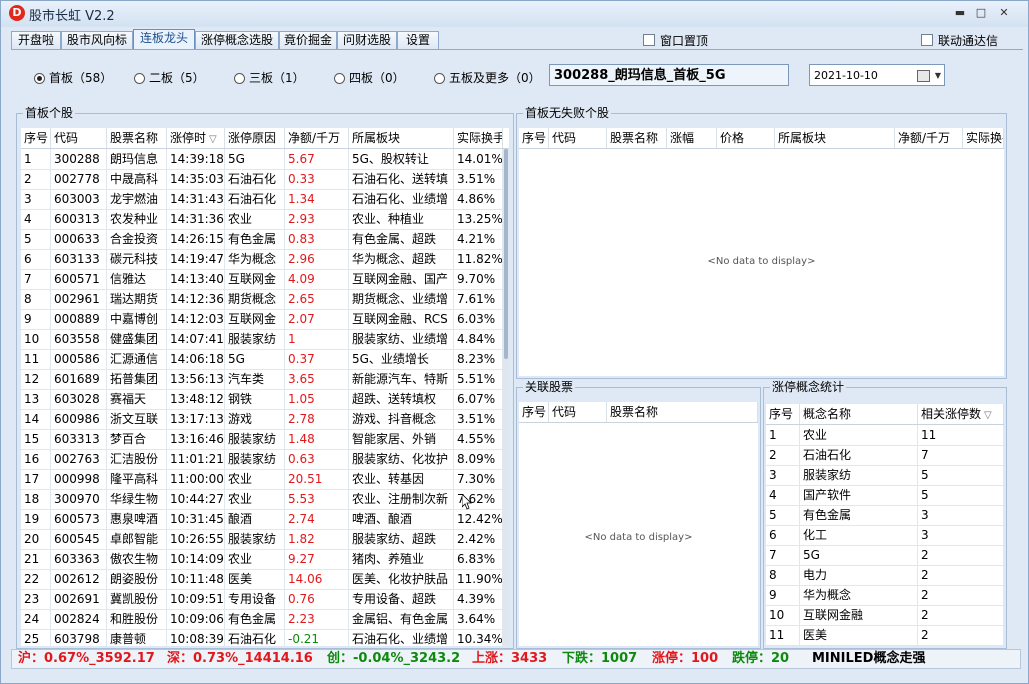 This screenshot has width=1029, height=684. Describe the element at coordinates (262, 519) in the screenshot. I see `table-row: 19 600573 惠泉啤酒 10:31:45 酿酒 2.74 啤酒、酿酒 12.42%` at that location.